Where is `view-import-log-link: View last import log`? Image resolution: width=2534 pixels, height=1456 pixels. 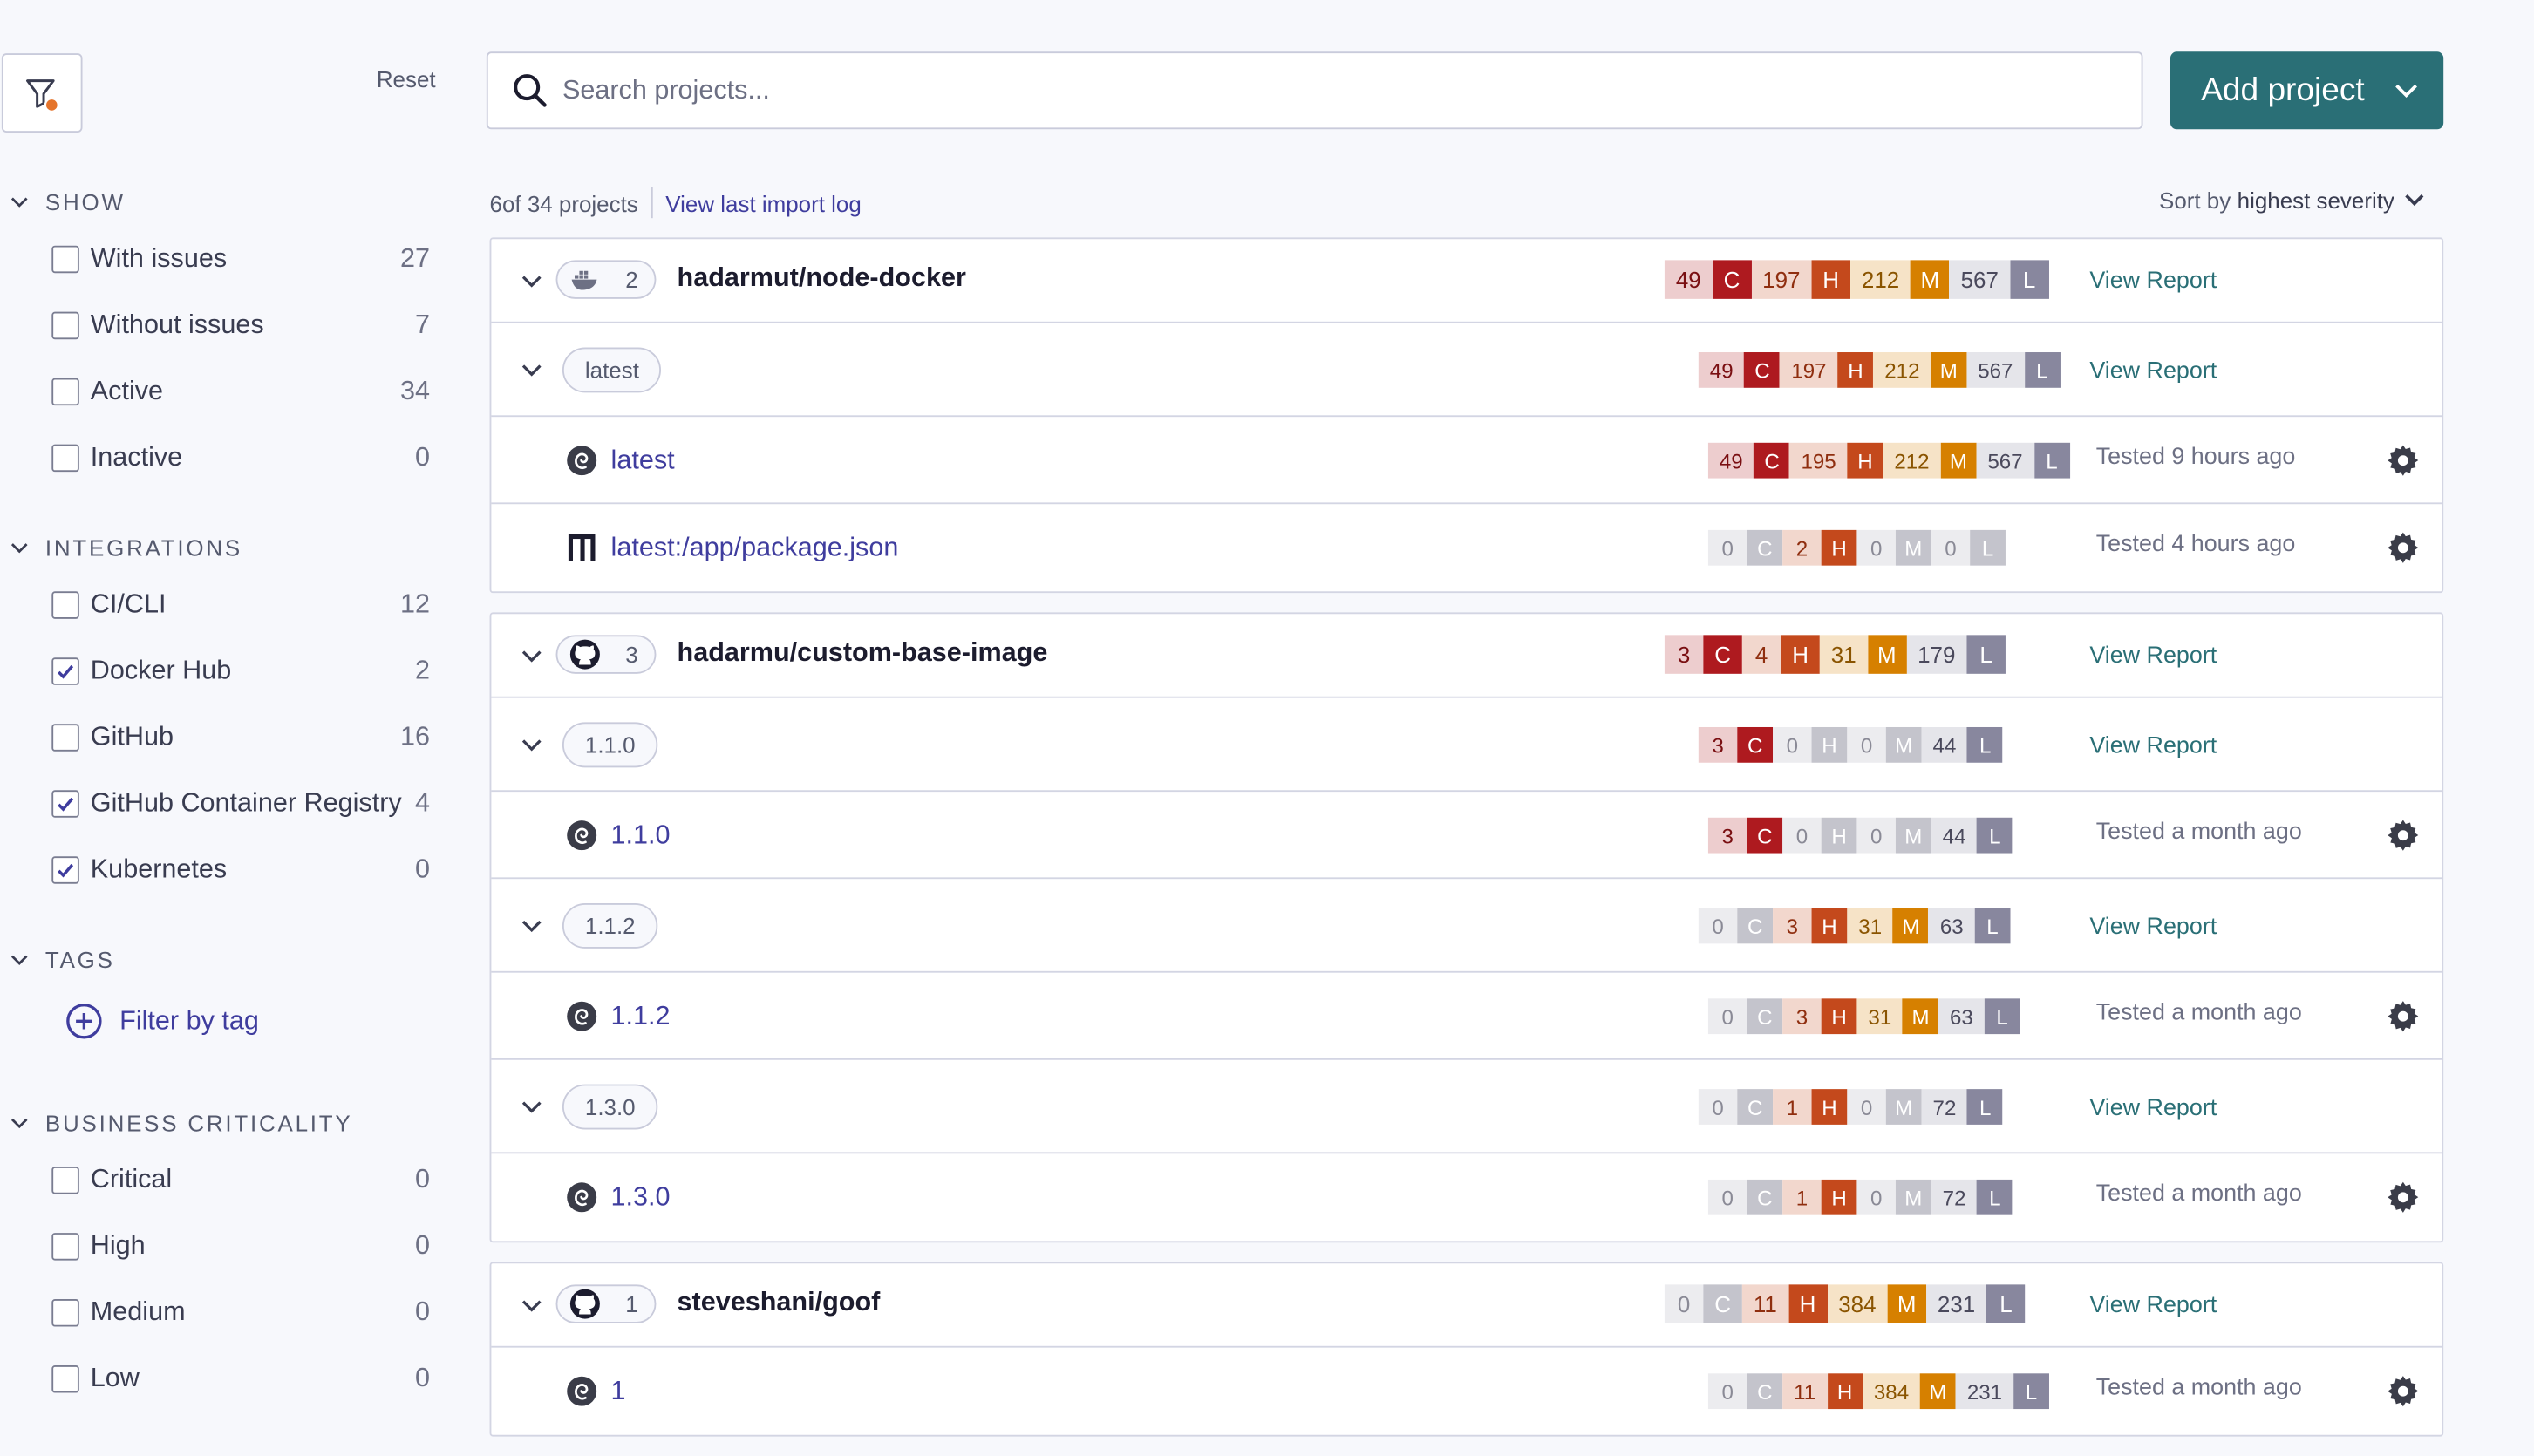 view-import-log-link: View last import log is located at coordinates (763, 203).